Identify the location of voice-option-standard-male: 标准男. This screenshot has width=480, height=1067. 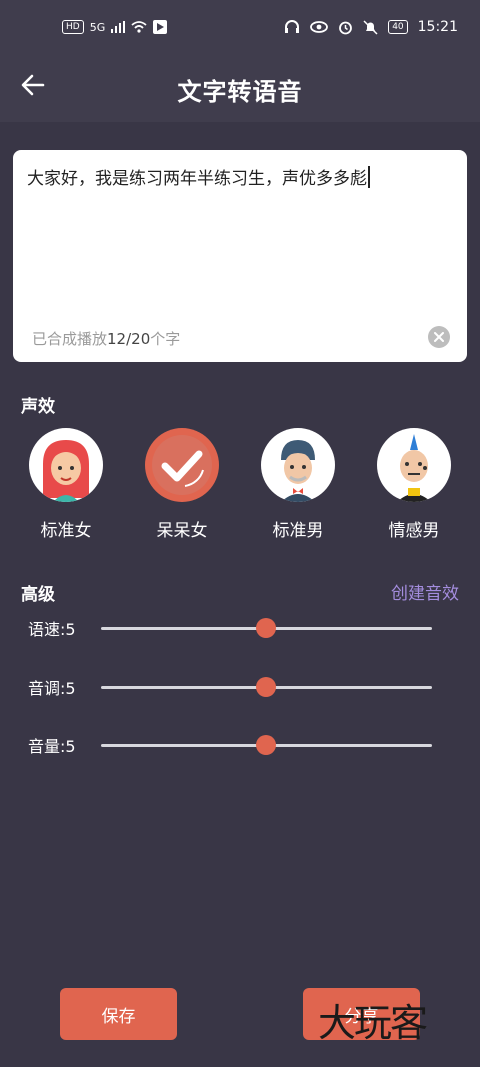
(298, 484).